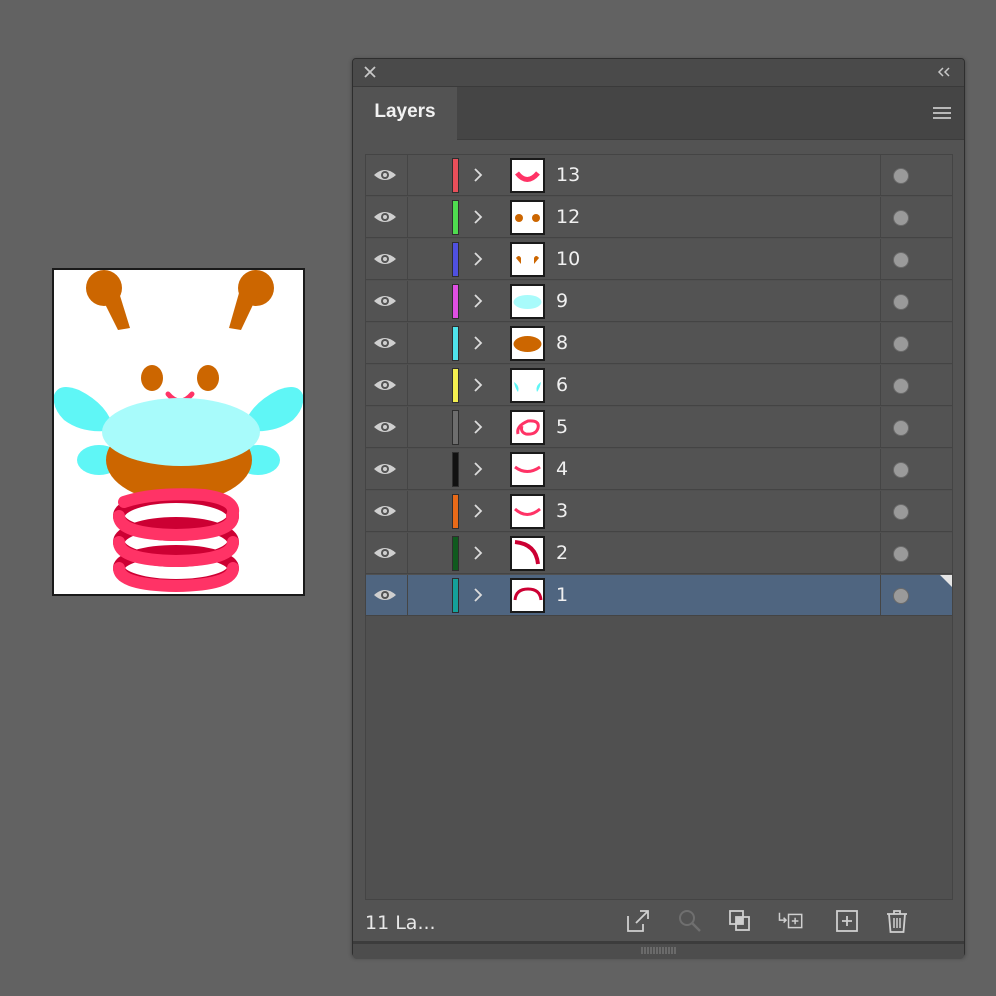 The height and width of the screenshot is (996, 996). Describe the element at coordinates (370, 72) in the screenshot. I see `close-icon` at that location.